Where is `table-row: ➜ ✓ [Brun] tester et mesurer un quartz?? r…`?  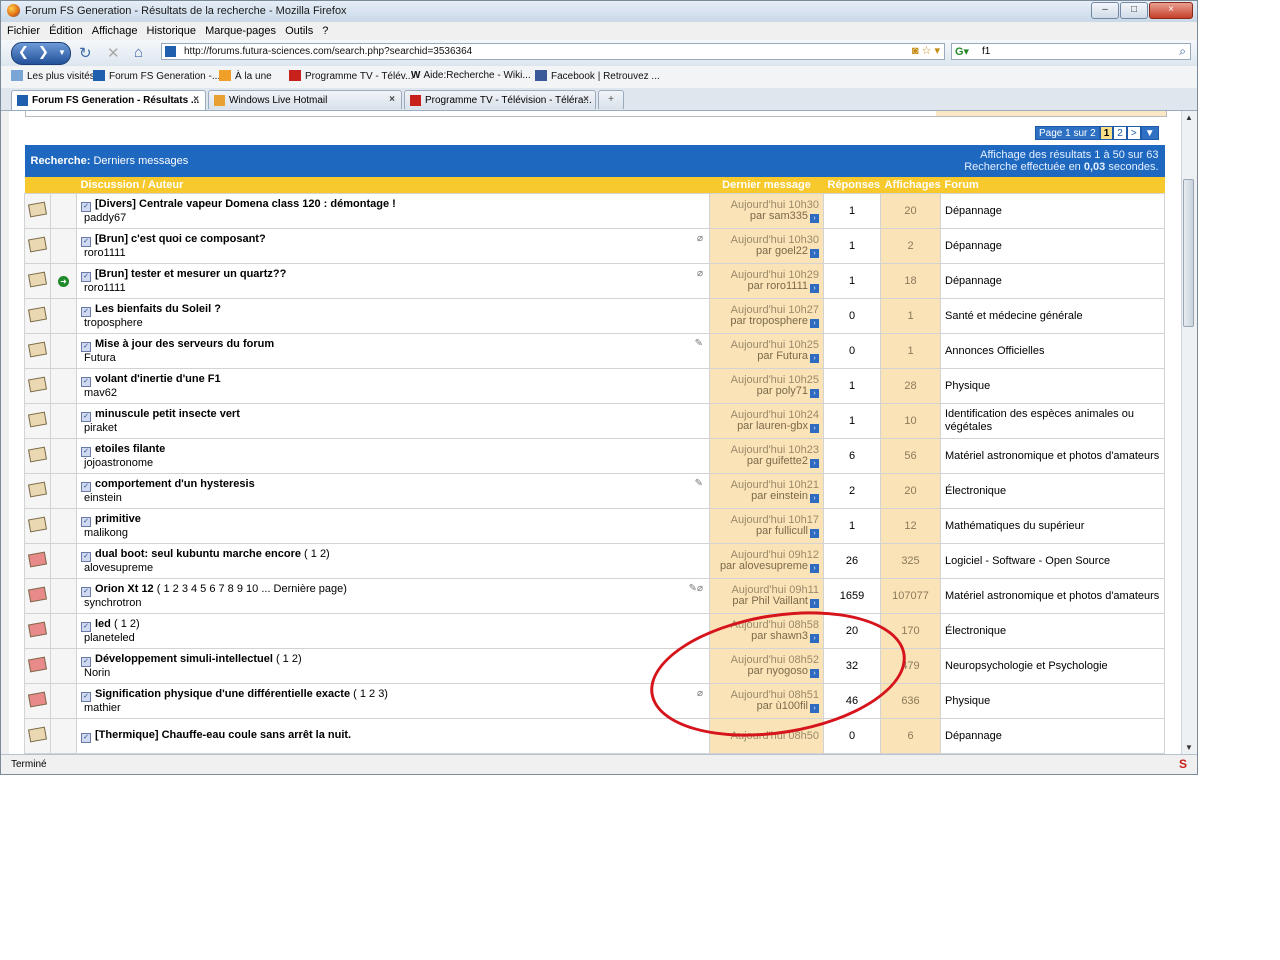
table-row: ➜ ✓ [Brun] tester et mesurer un quartz?? r… is located at coordinates (595, 281).